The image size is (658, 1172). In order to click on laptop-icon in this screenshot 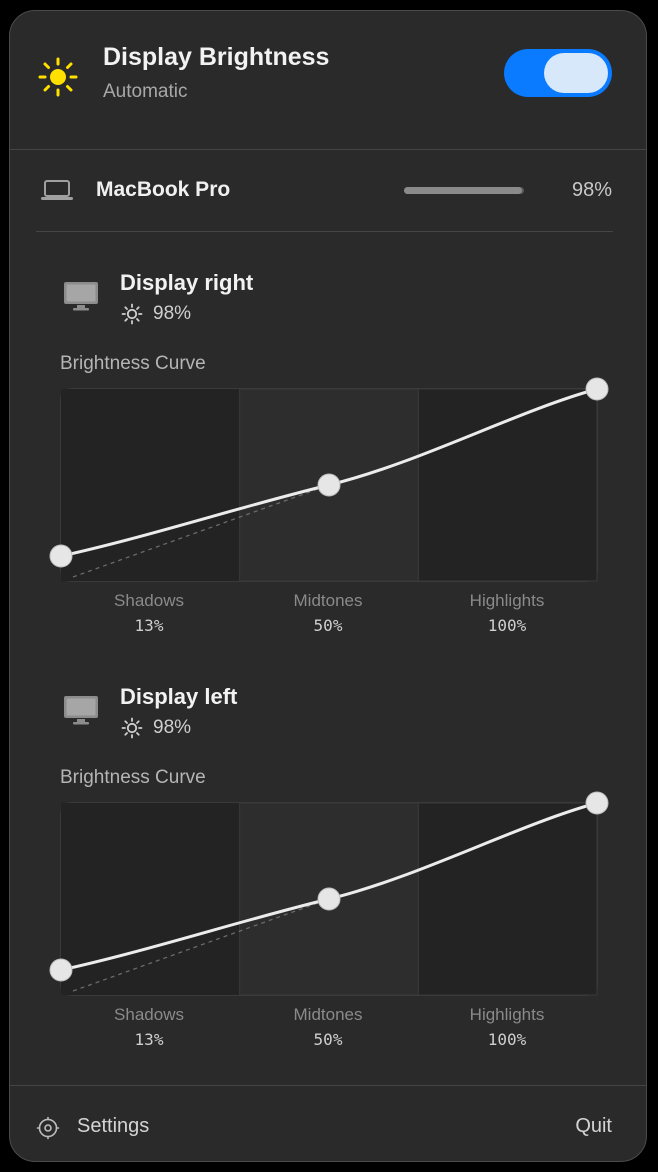, I will do `click(57, 190)`.